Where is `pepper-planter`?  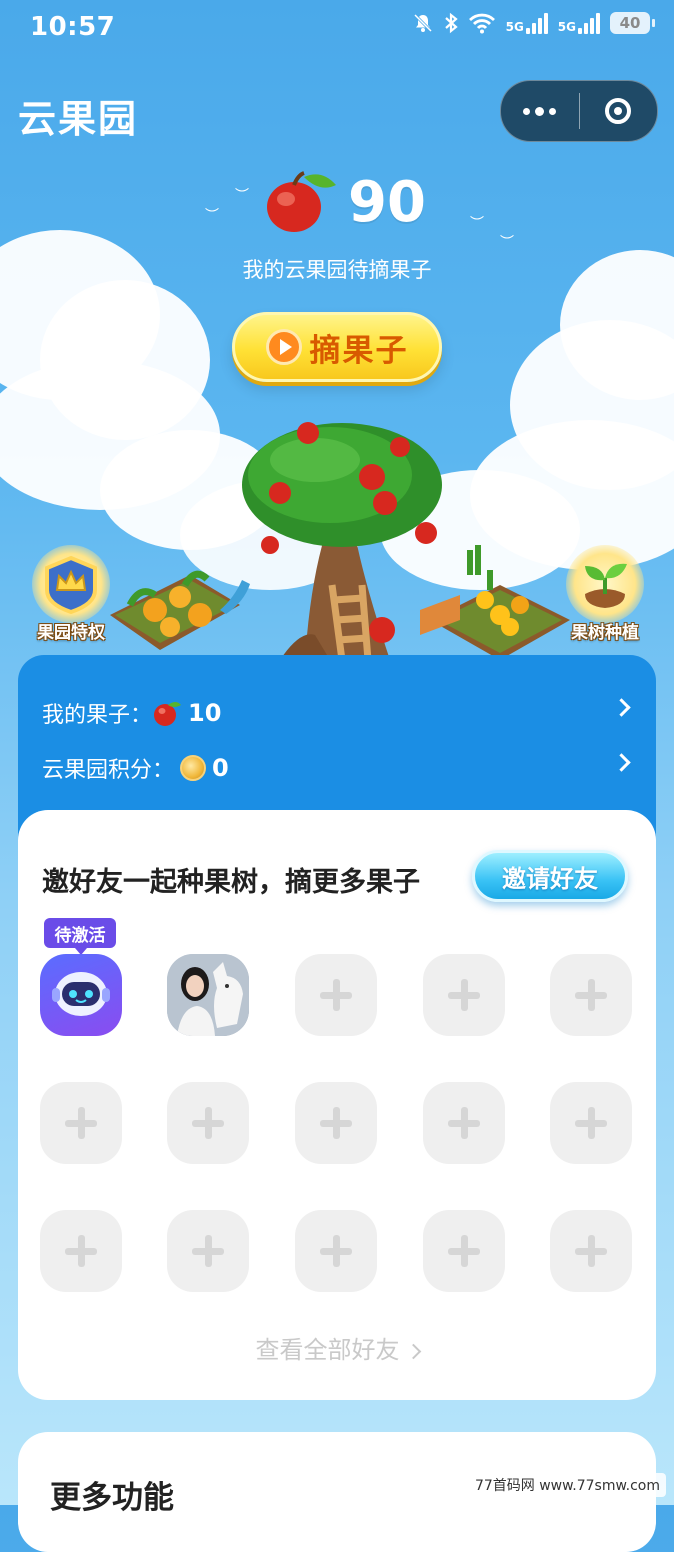 pepper-planter is located at coordinates (495, 602).